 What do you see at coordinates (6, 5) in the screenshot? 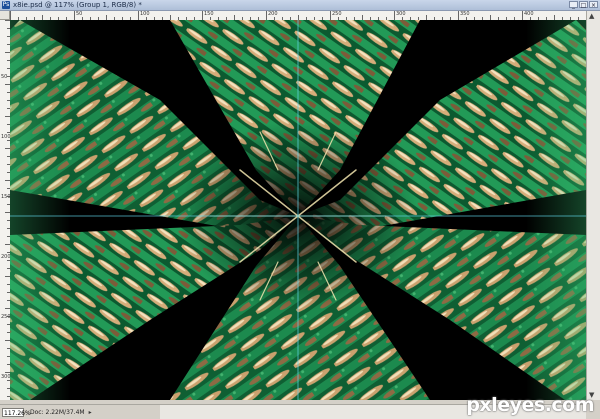
I see `photoshop-icon: Ps` at bounding box center [6, 5].